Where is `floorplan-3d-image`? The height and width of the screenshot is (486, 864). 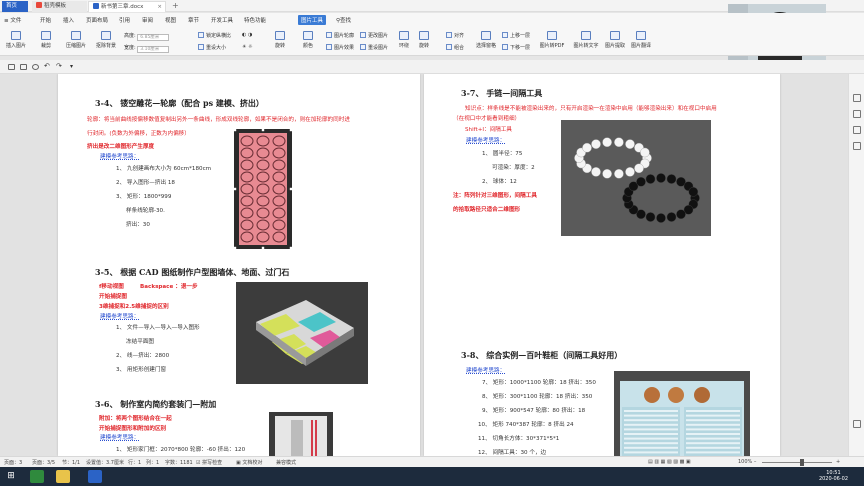
floorplan-3d-image is located at coordinates (302, 333).